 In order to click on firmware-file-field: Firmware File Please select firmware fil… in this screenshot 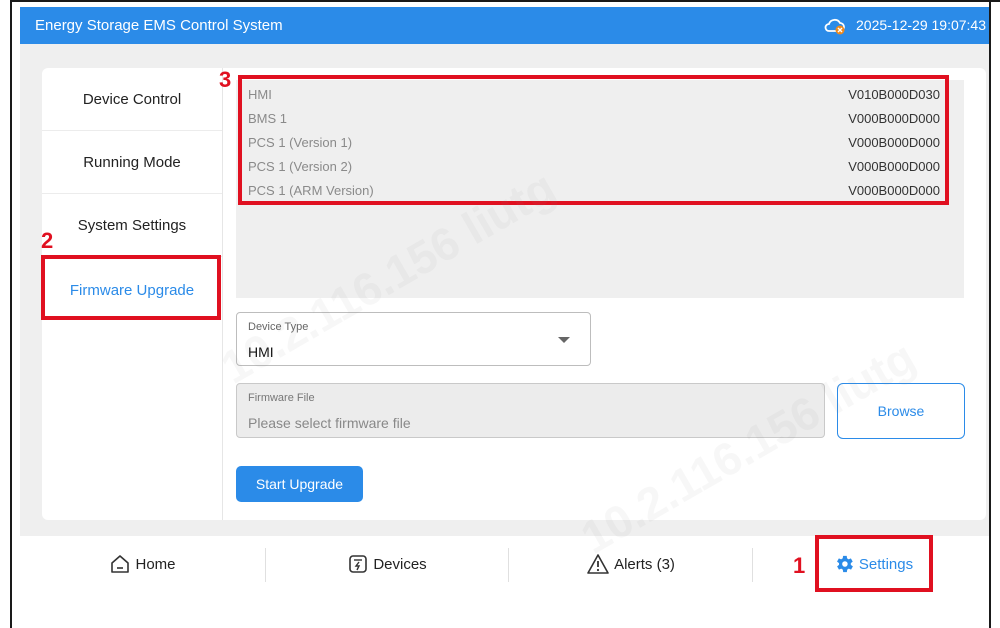, I will do `click(530, 410)`.